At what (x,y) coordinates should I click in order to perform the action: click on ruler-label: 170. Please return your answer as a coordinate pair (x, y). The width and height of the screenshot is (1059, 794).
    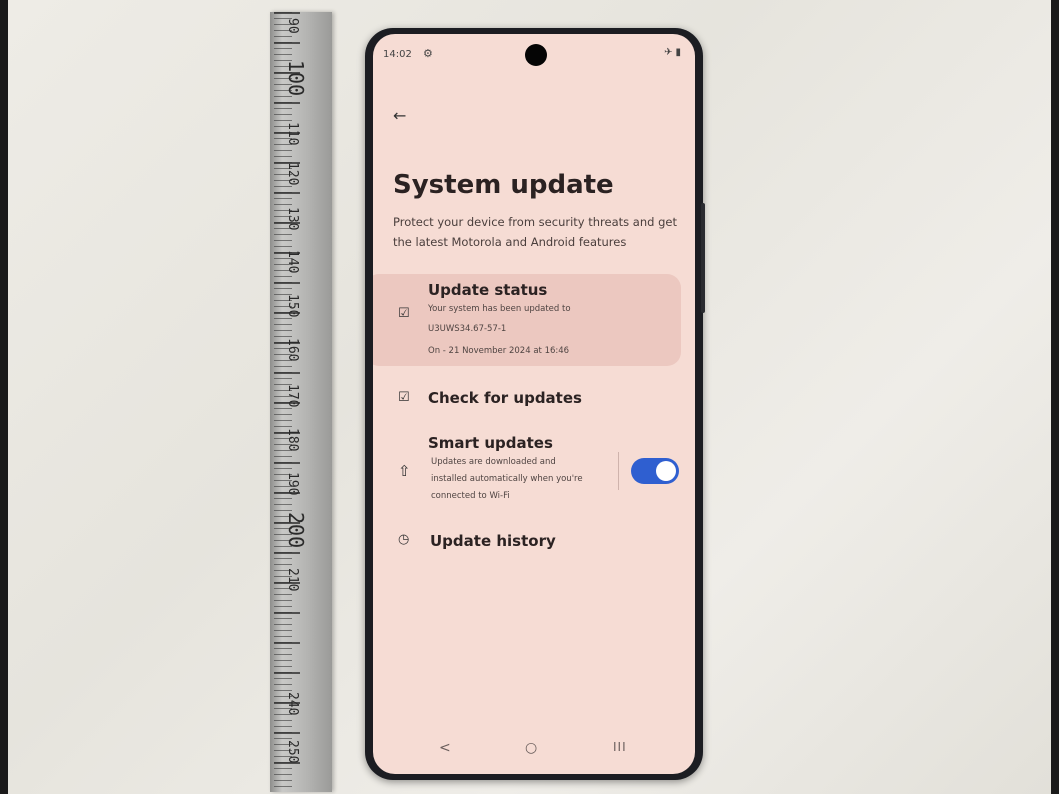
    Looking at the image, I should click on (292, 396).